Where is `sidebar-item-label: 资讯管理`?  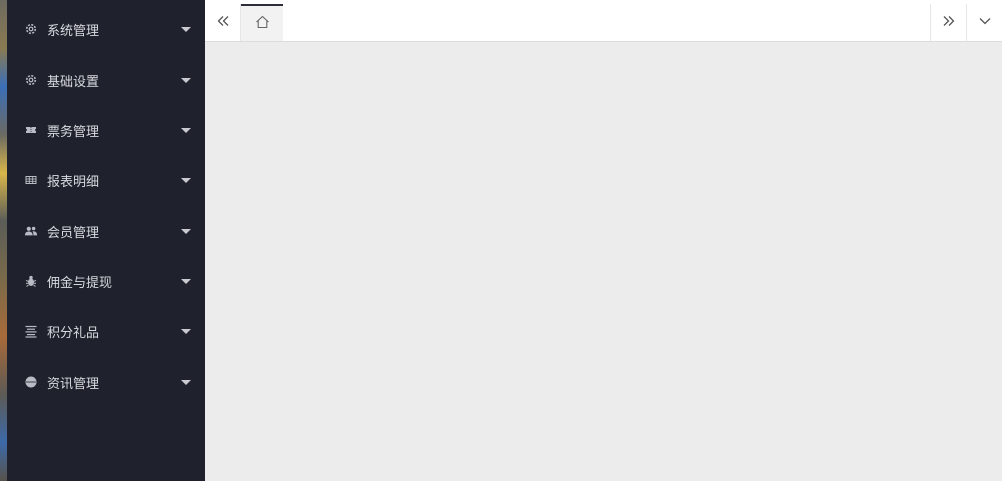 sidebar-item-label: 资讯管理 is located at coordinates (73, 384).